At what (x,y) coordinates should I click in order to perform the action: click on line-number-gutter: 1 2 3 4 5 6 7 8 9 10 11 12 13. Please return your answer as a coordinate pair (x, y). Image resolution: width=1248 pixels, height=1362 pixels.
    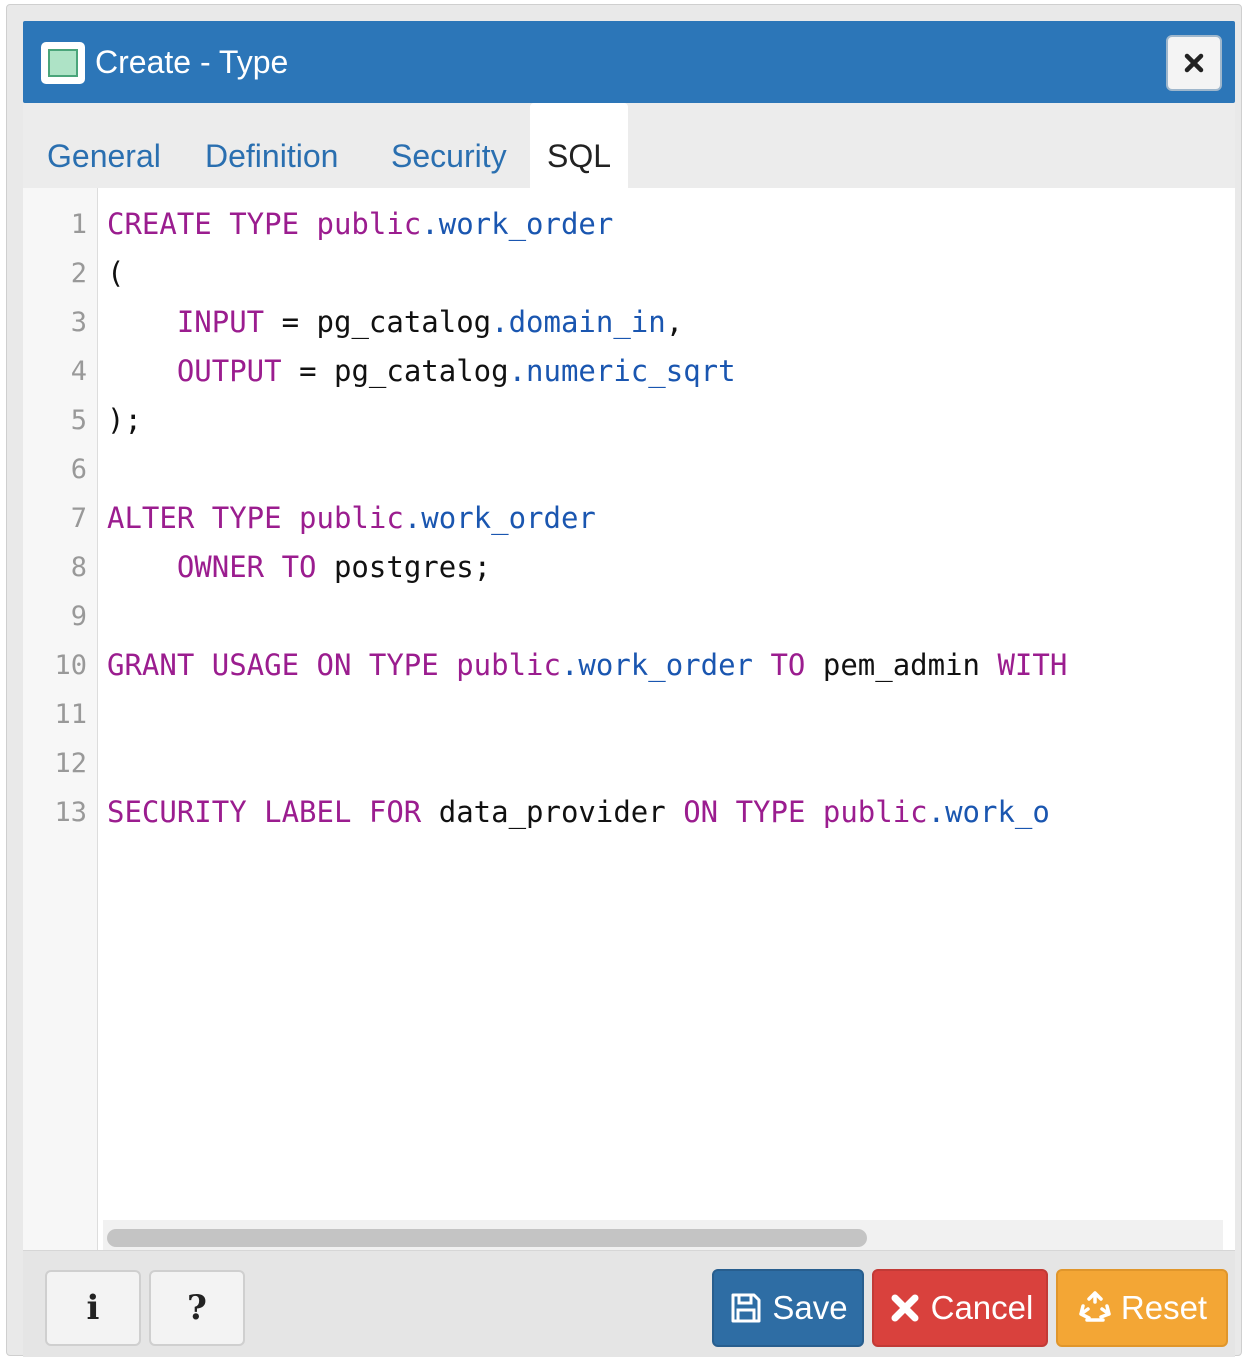
    Looking at the image, I should click on (60, 719).